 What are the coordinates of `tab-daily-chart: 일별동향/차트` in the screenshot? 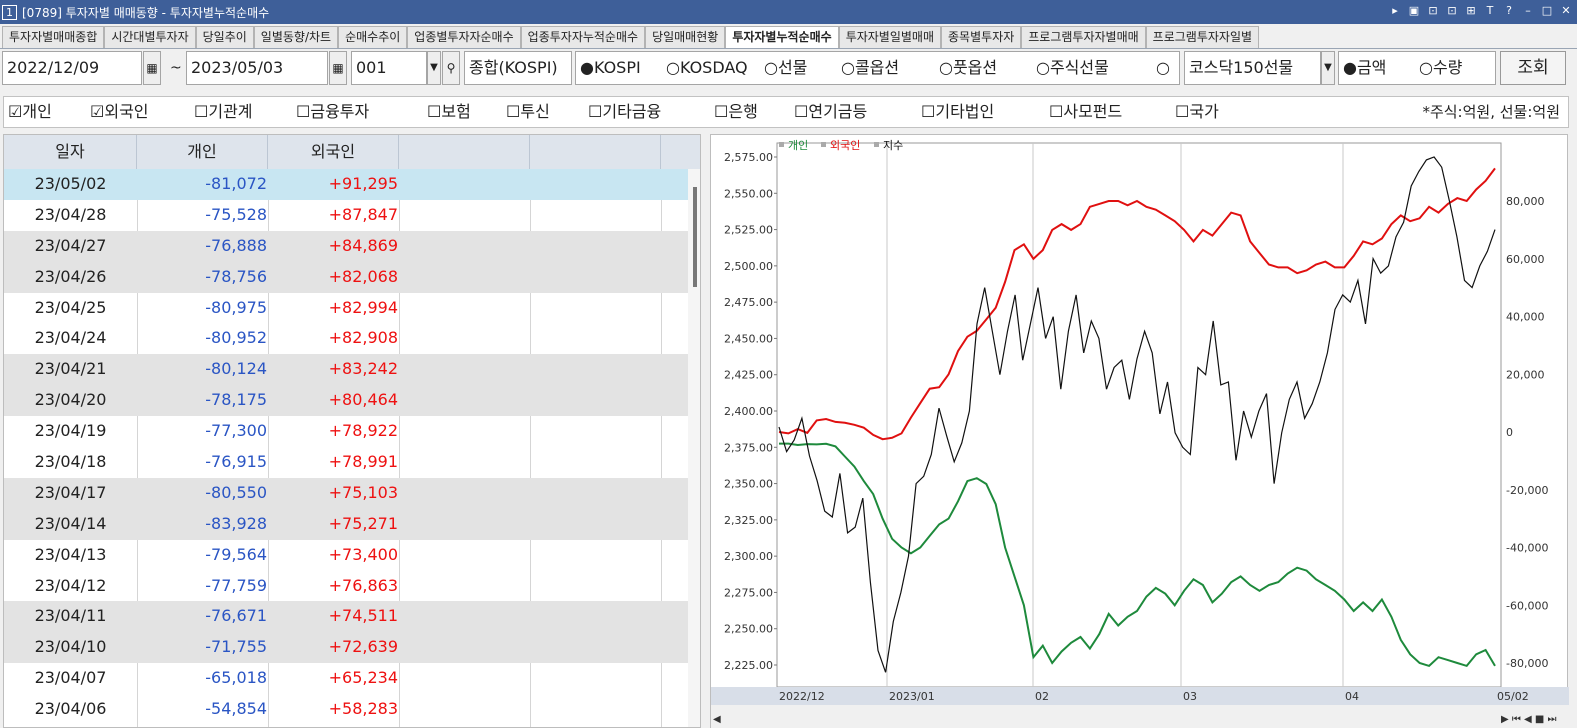 It's located at (296, 37).